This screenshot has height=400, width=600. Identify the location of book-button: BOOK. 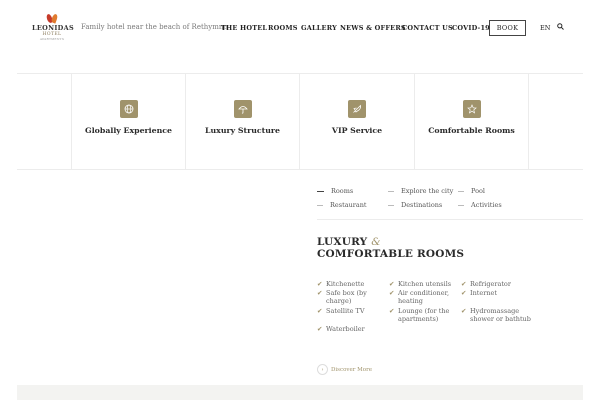
(507, 28).